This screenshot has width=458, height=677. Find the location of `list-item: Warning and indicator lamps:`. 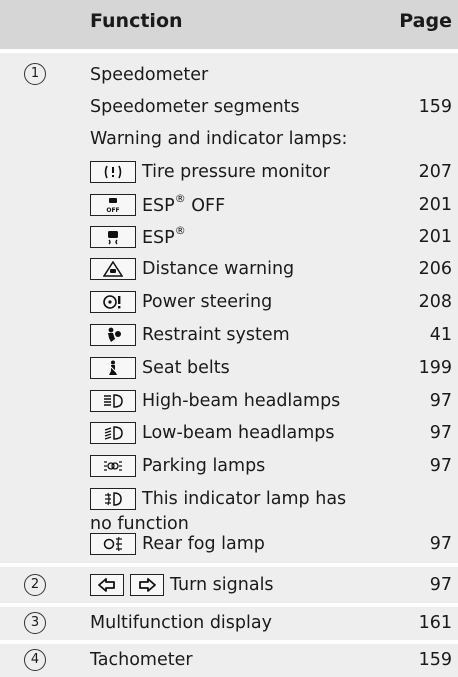

list-item: Warning and indicator lamps: is located at coordinates (219, 139).